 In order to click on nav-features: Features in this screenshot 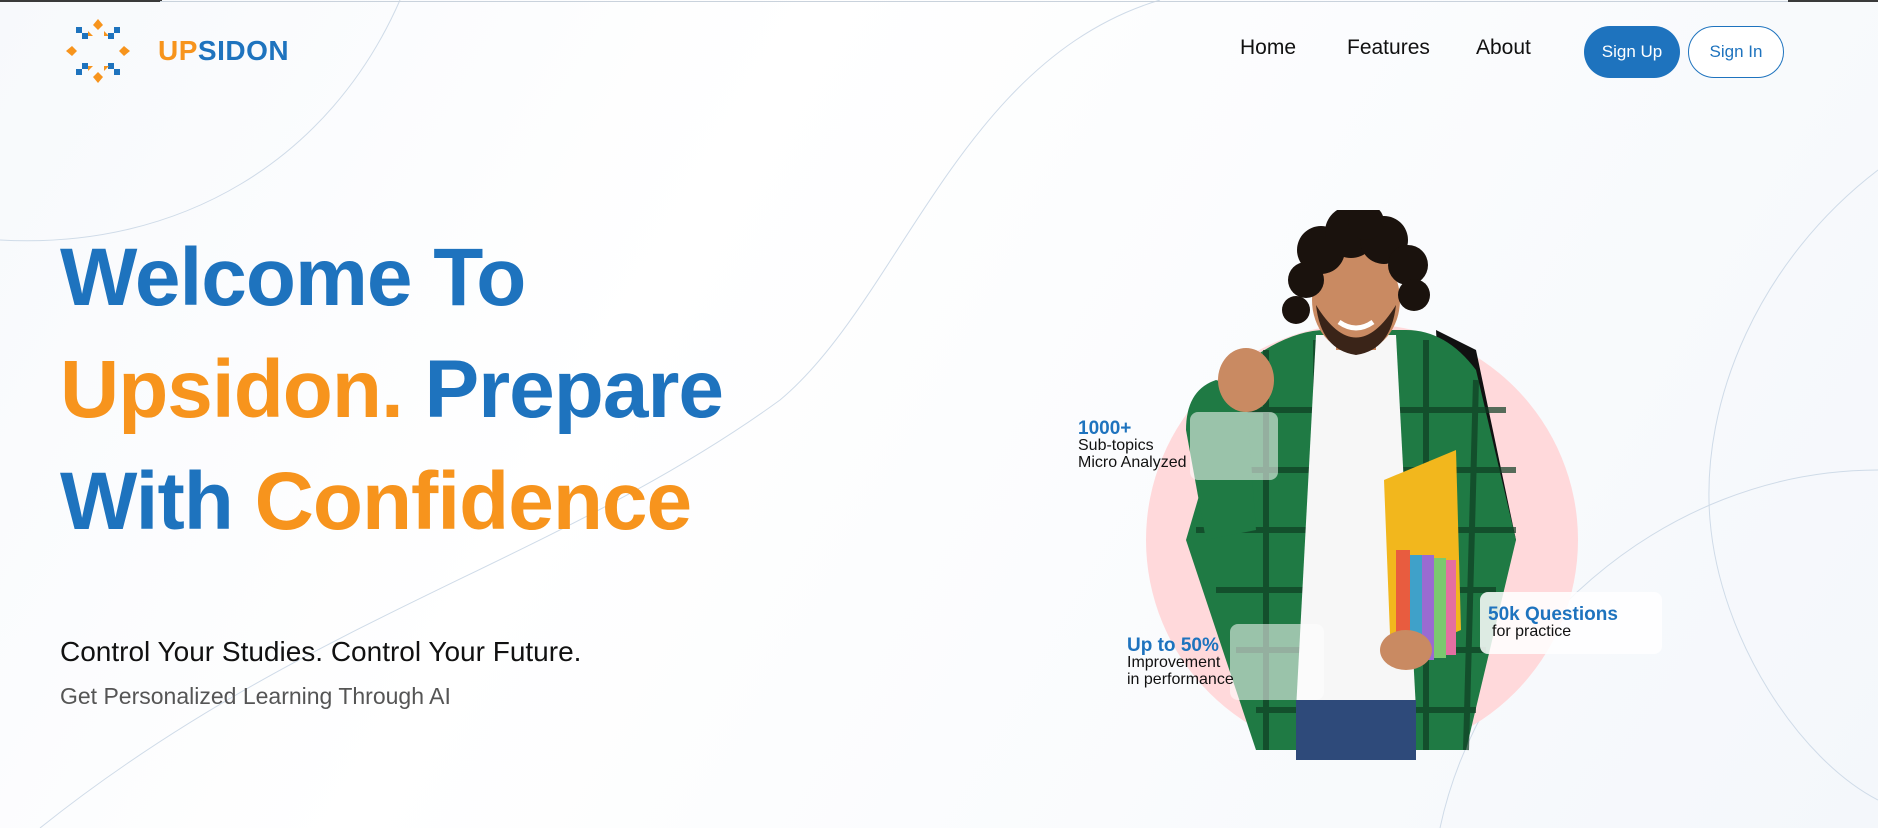, I will do `click(1388, 48)`.